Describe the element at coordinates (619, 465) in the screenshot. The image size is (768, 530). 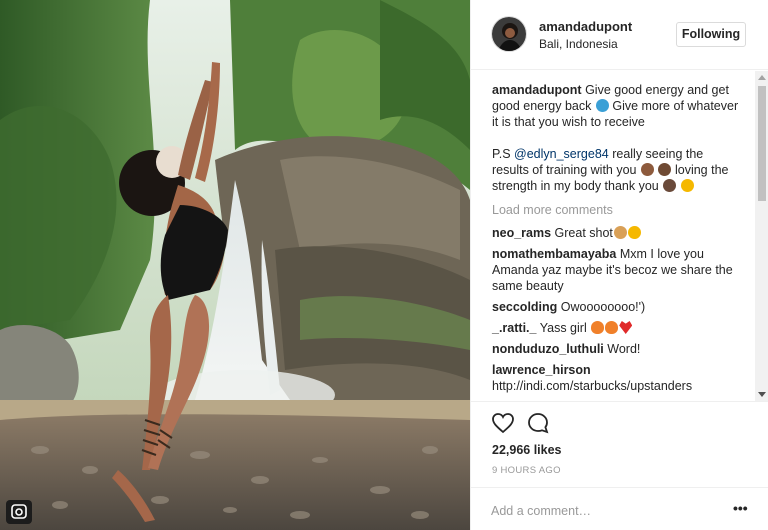
I see `post-actions: 22,966 likes 9 HOURS AGO •••` at that location.